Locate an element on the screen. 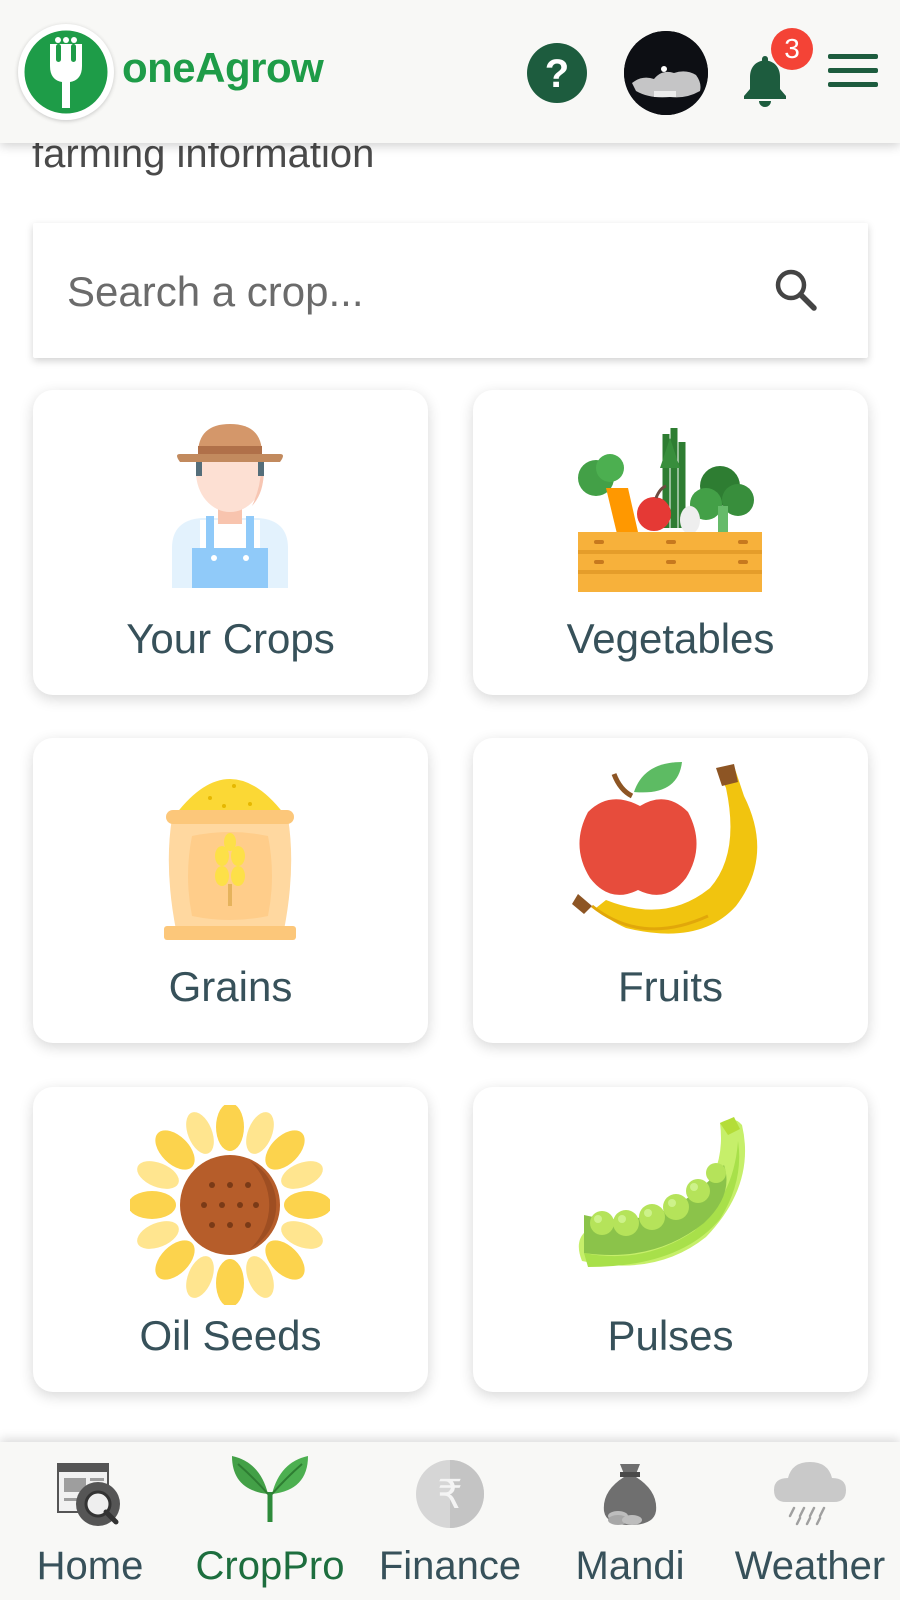 The height and width of the screenshot is (1600, 900). nav-finance: ₹ Finance is located at coordinates (450, 1521).